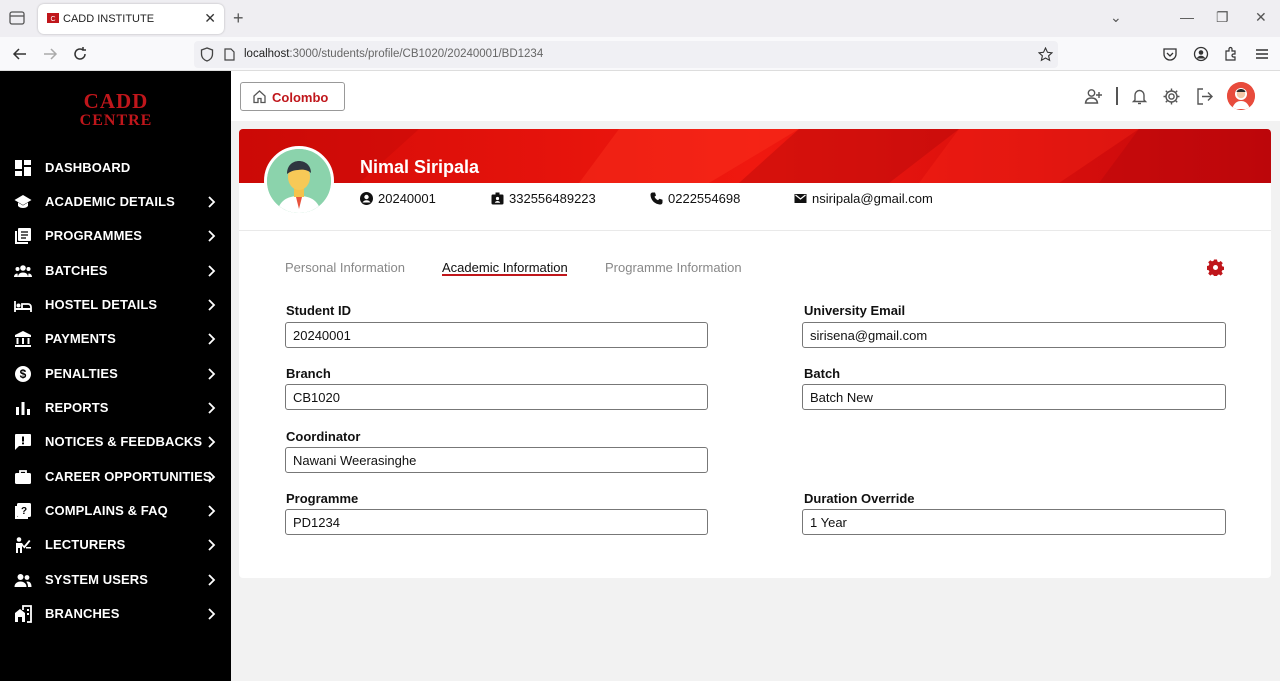 The height and width of the screenshot is (681, 1280). I want to click on branch-selector-button: Colombo, so click(292, 96).